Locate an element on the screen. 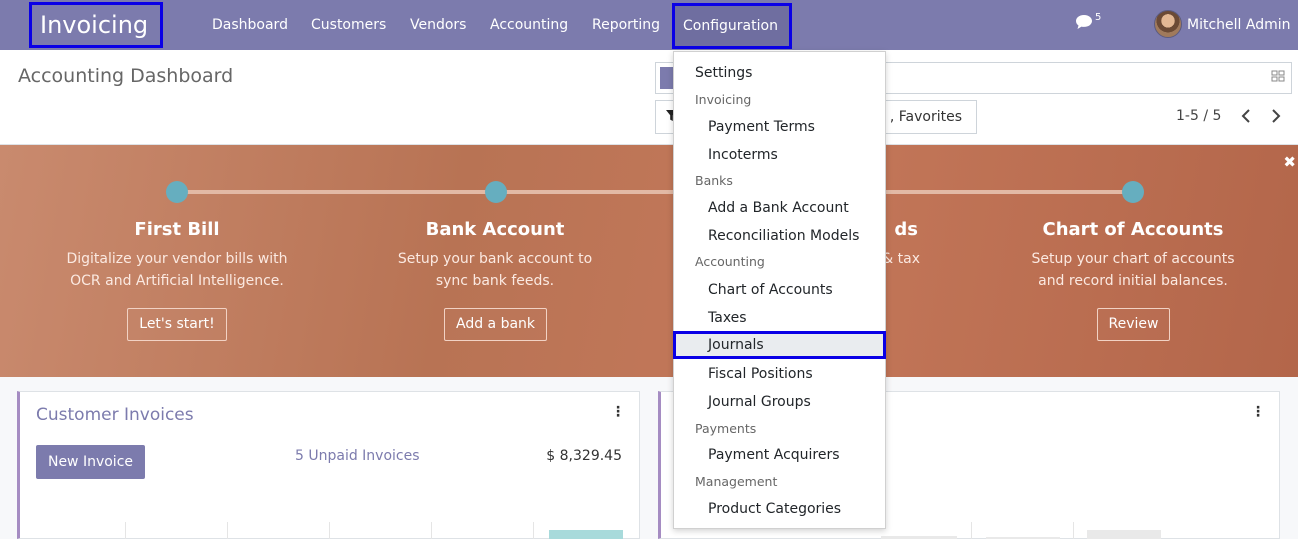  invoice-graph is located at coordinates (329, 530).